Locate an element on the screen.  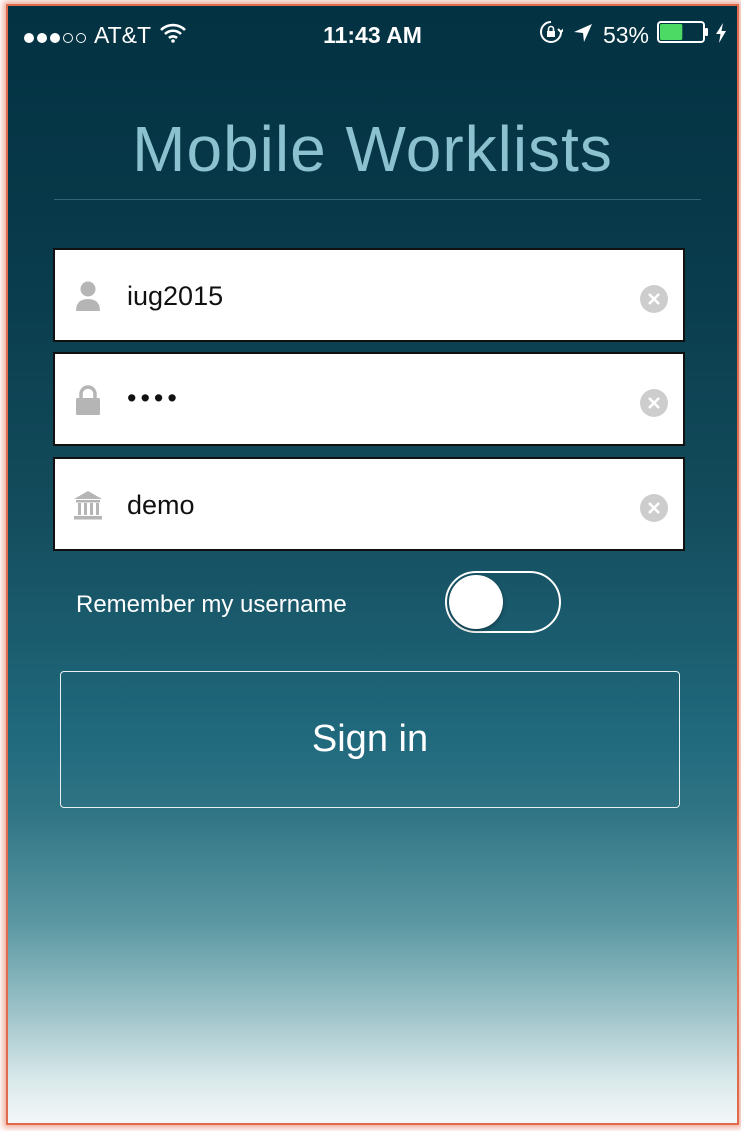
location-arrow-icon is located at coordinates (583, 35).